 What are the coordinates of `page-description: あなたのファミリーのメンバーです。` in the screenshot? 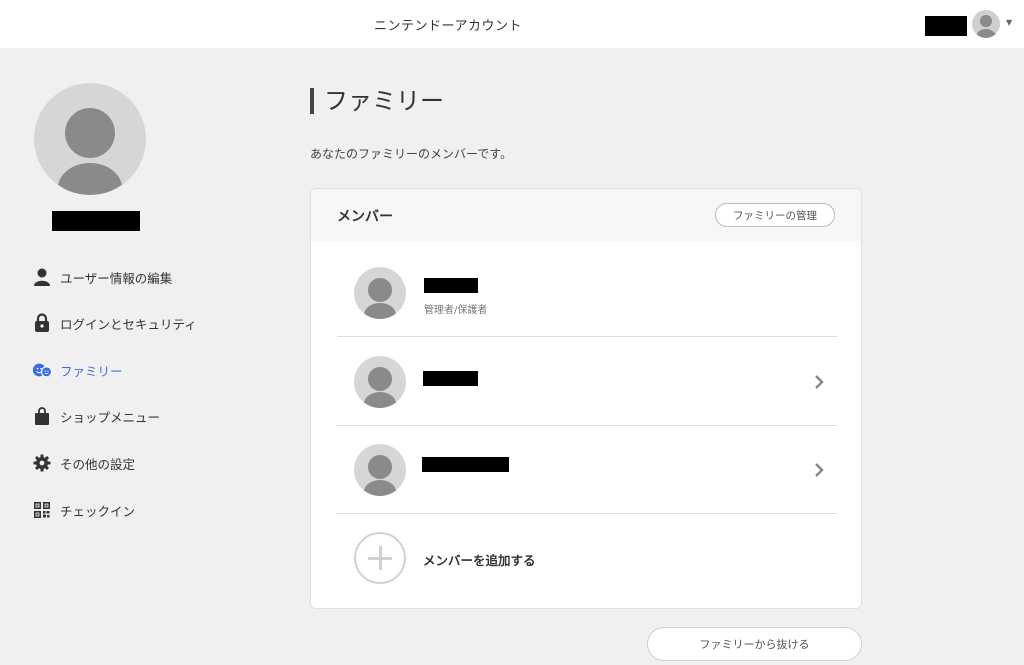 It's located at (411, 154).